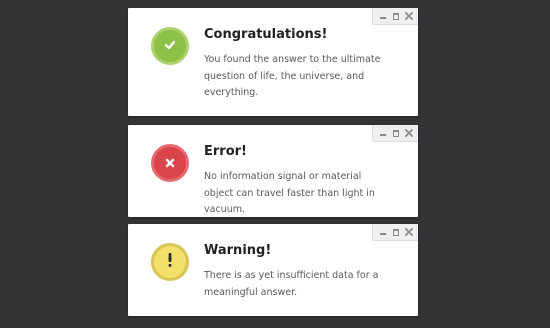 This screenshot has height=328, width=550. I want to click on success-badge, so click(170, 46).